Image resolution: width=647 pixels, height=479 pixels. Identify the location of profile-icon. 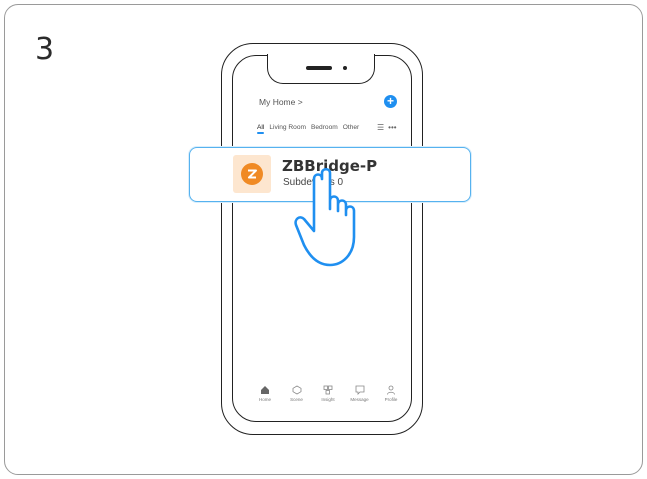
(391, 390).